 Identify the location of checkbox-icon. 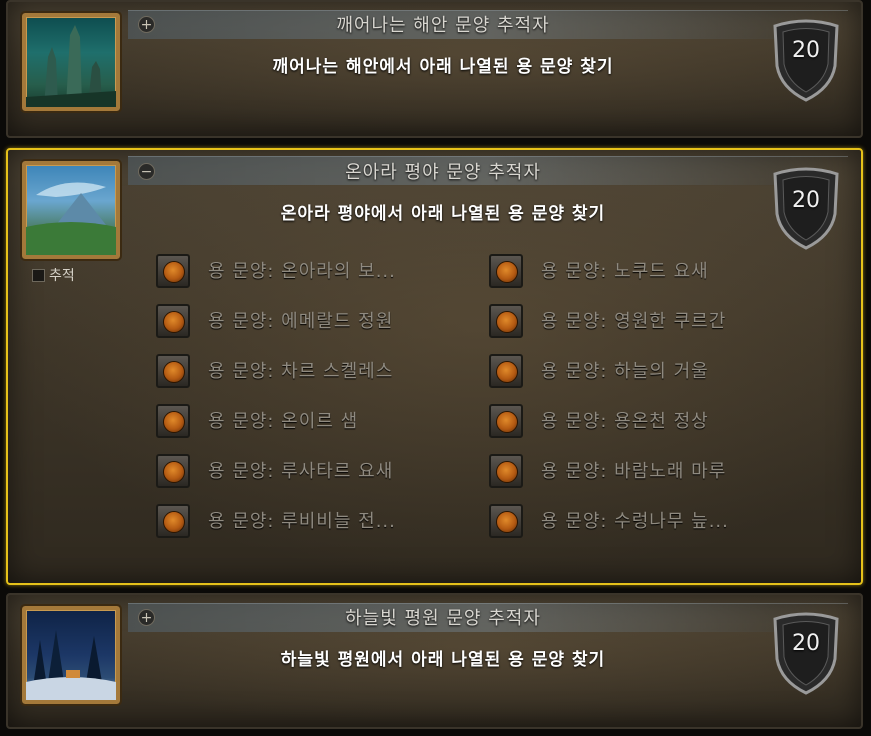
(38, 275).